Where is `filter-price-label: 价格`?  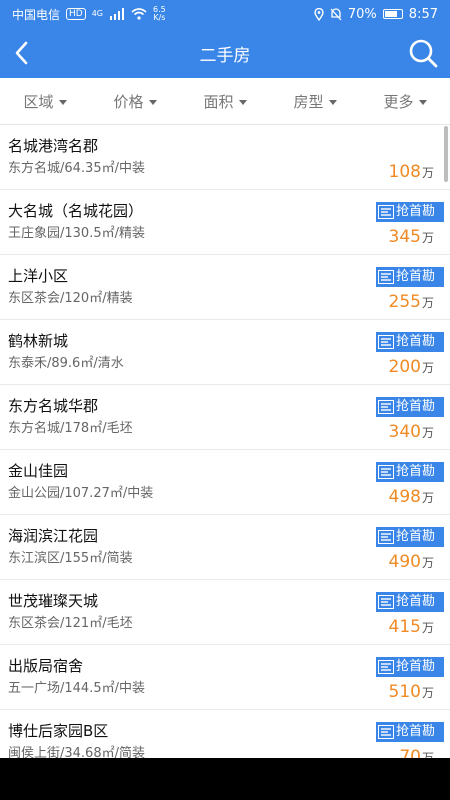
filter-price-label: 价格 is located at coordinates (128, 101).